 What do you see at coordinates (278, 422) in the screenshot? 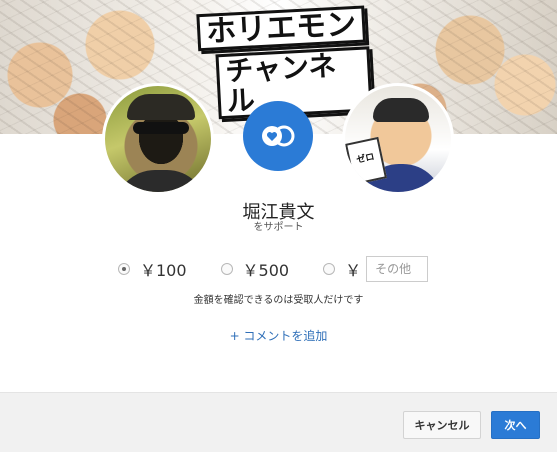
I see `dialog-footer: キャンセル 次へ` at bounding box center [278, 422].